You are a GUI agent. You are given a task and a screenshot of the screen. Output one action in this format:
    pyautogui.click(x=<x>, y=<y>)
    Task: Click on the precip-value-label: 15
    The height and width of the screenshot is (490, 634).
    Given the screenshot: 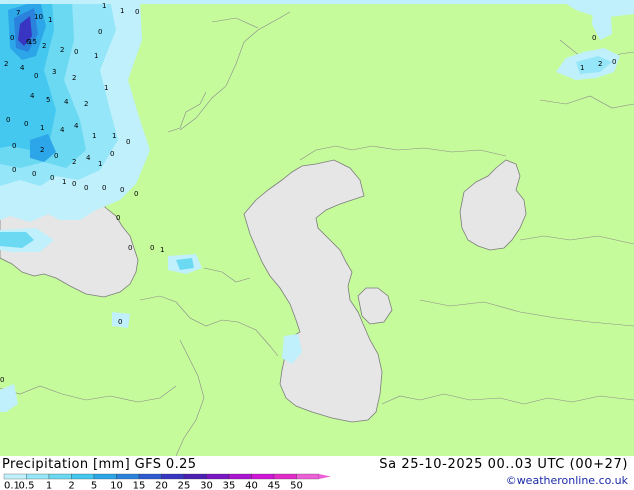 What is the action you would take?
    pyautogui.click(x=32, y=42)
    